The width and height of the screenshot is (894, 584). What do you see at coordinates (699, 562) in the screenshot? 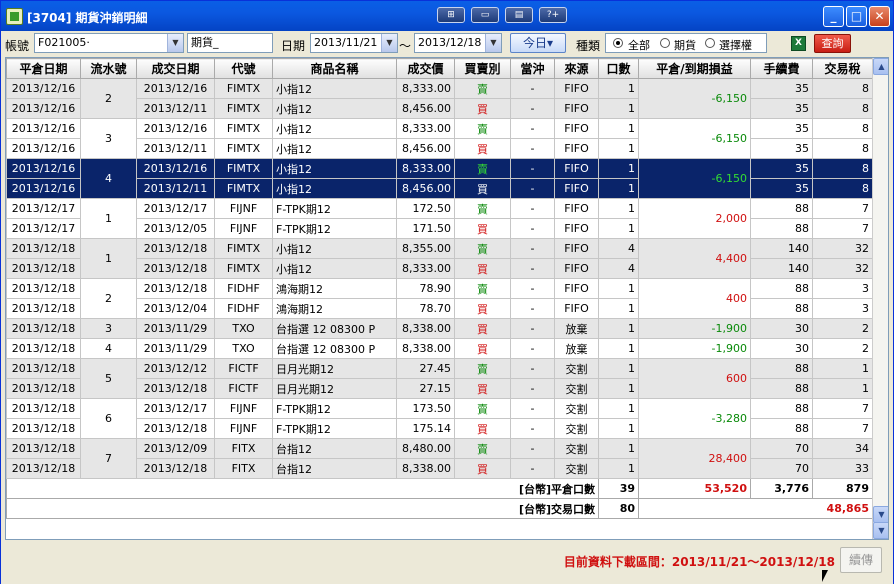
I see `download-range-text: 目前資料下載區間：2013/11/21～2013/12/18` at bounding box center [699, 562].